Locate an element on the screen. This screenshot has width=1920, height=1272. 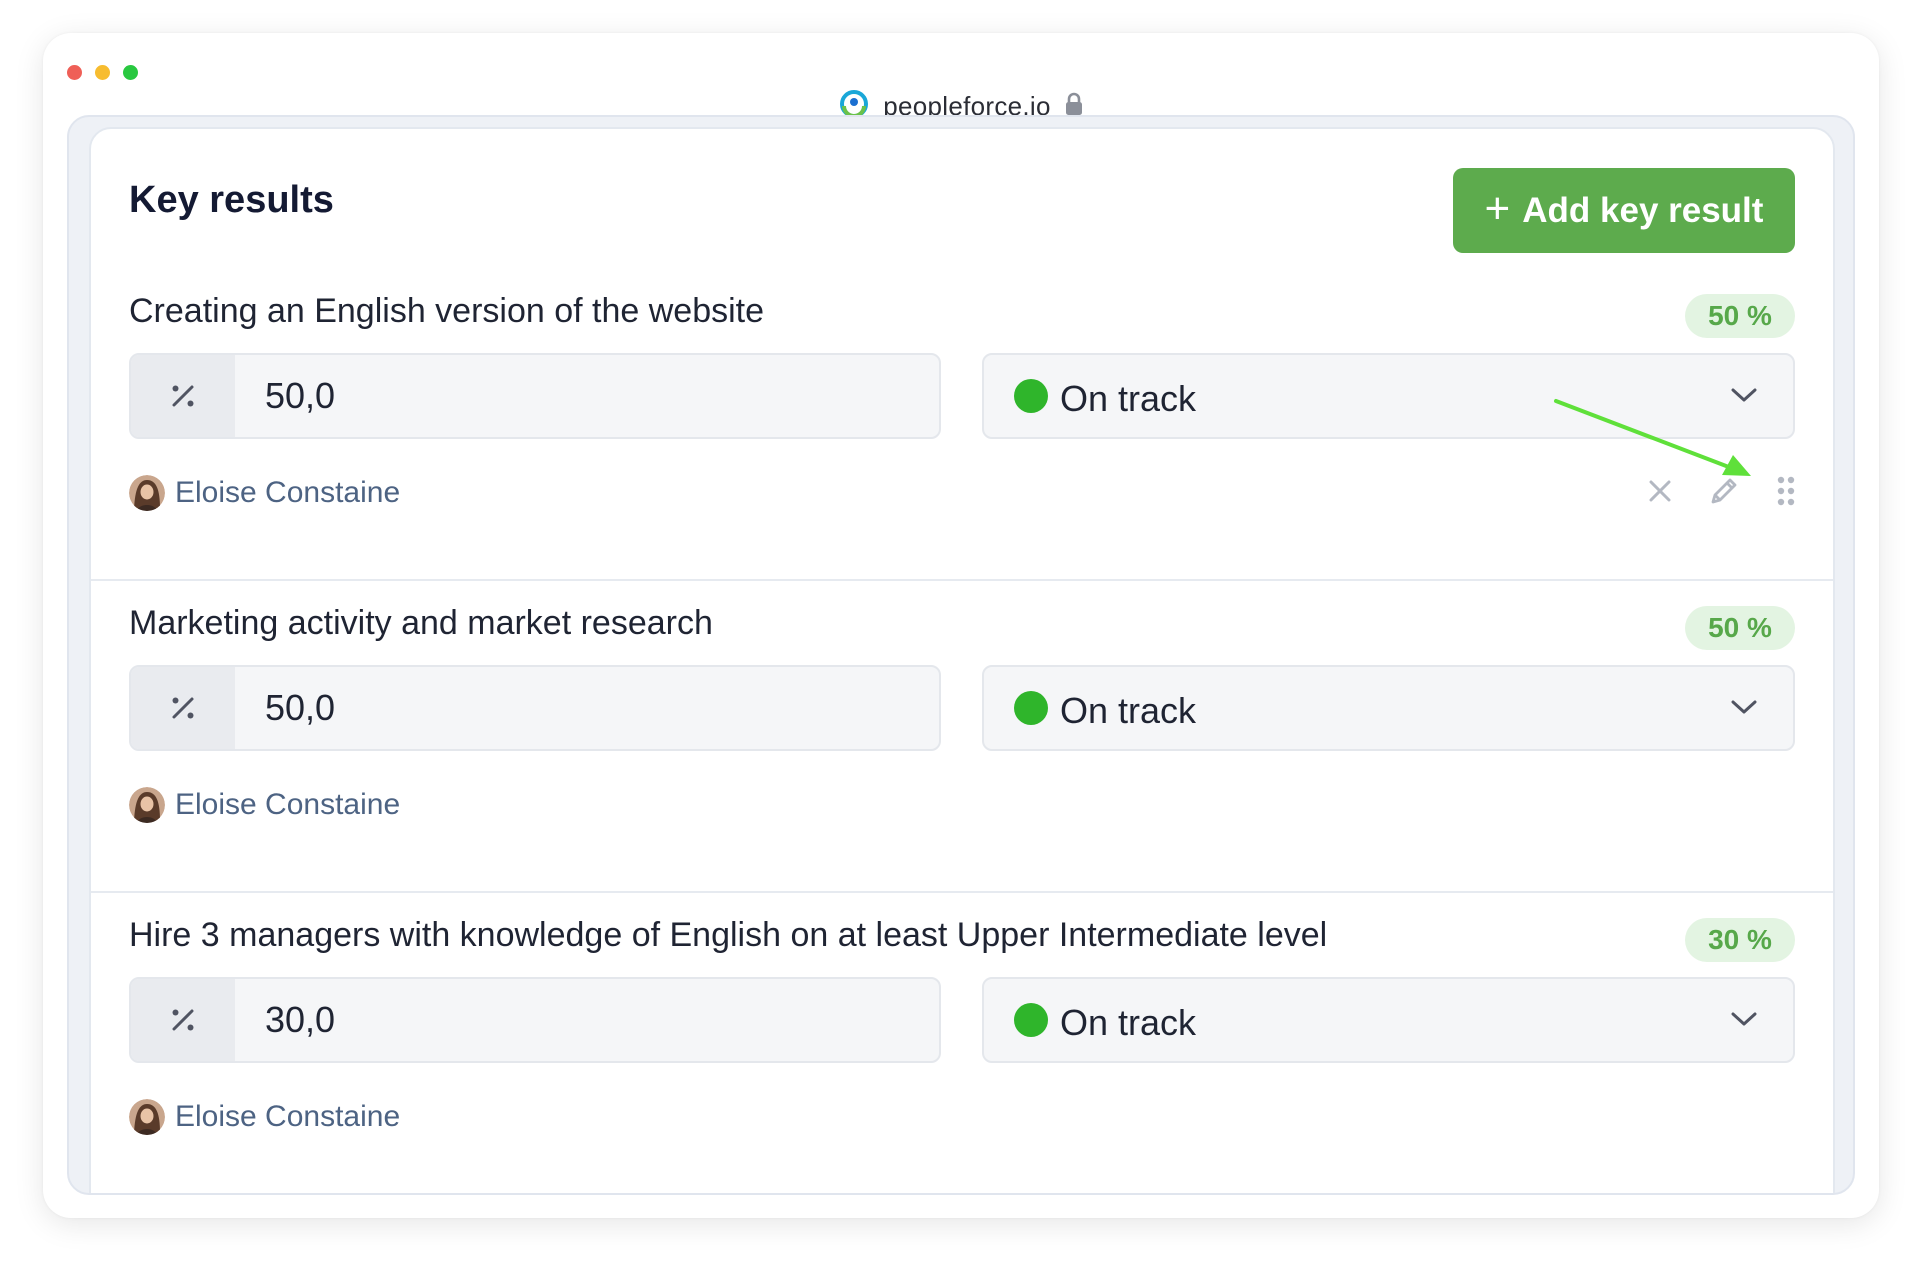
minimize-window-button is located at coordinates (102, 72).